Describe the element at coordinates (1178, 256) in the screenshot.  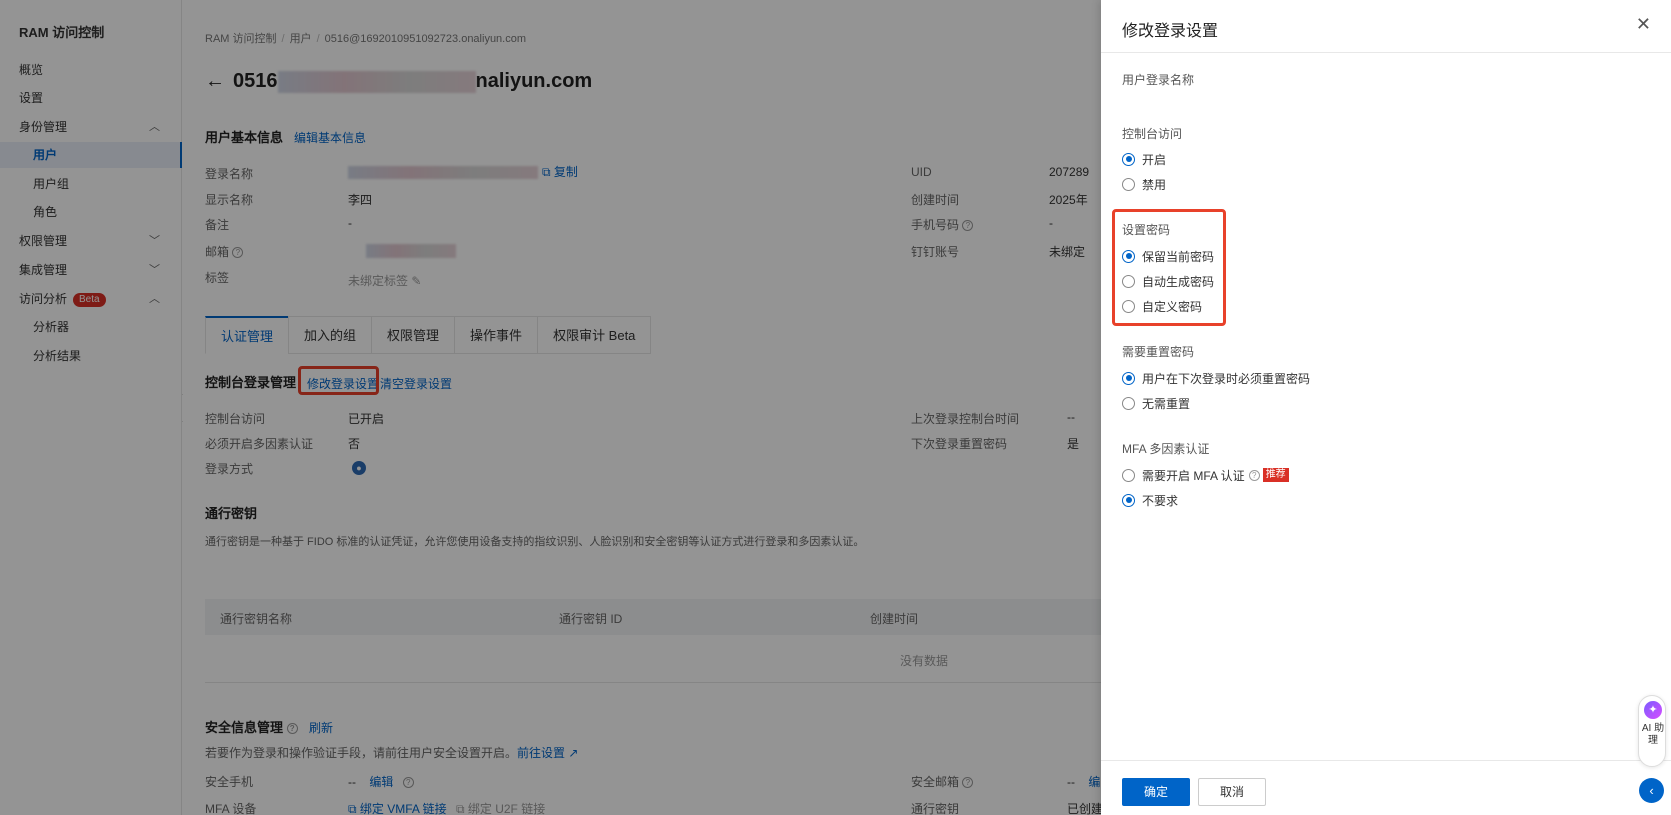
I see `radio-label: 保留当前密码` at that location.